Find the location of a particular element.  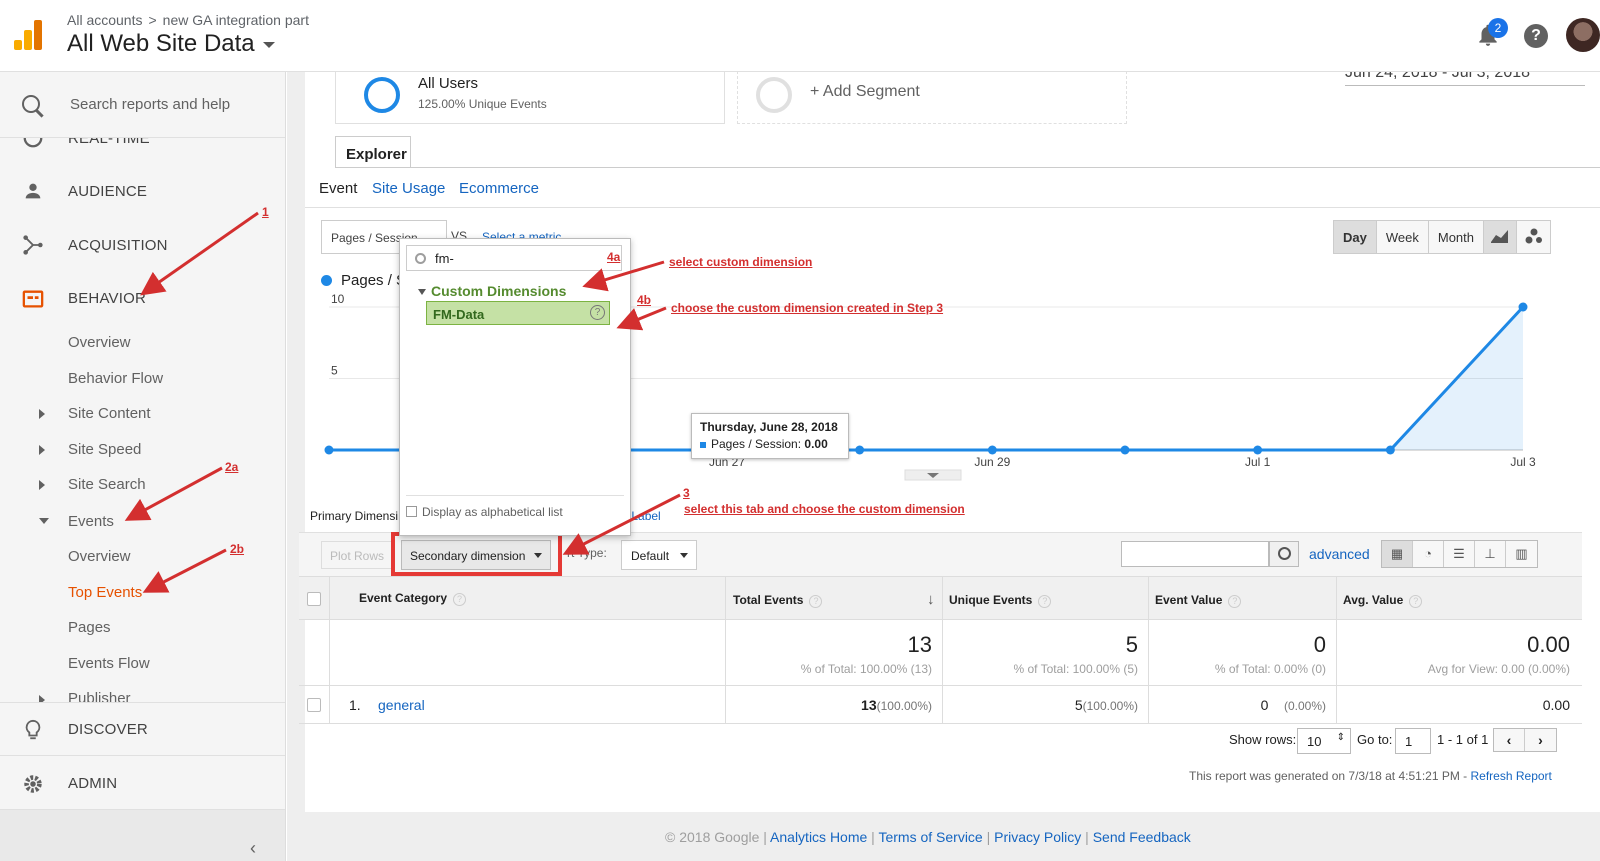

collapse-sidebar-icon: ‹ is located at coordinates (253, 848).